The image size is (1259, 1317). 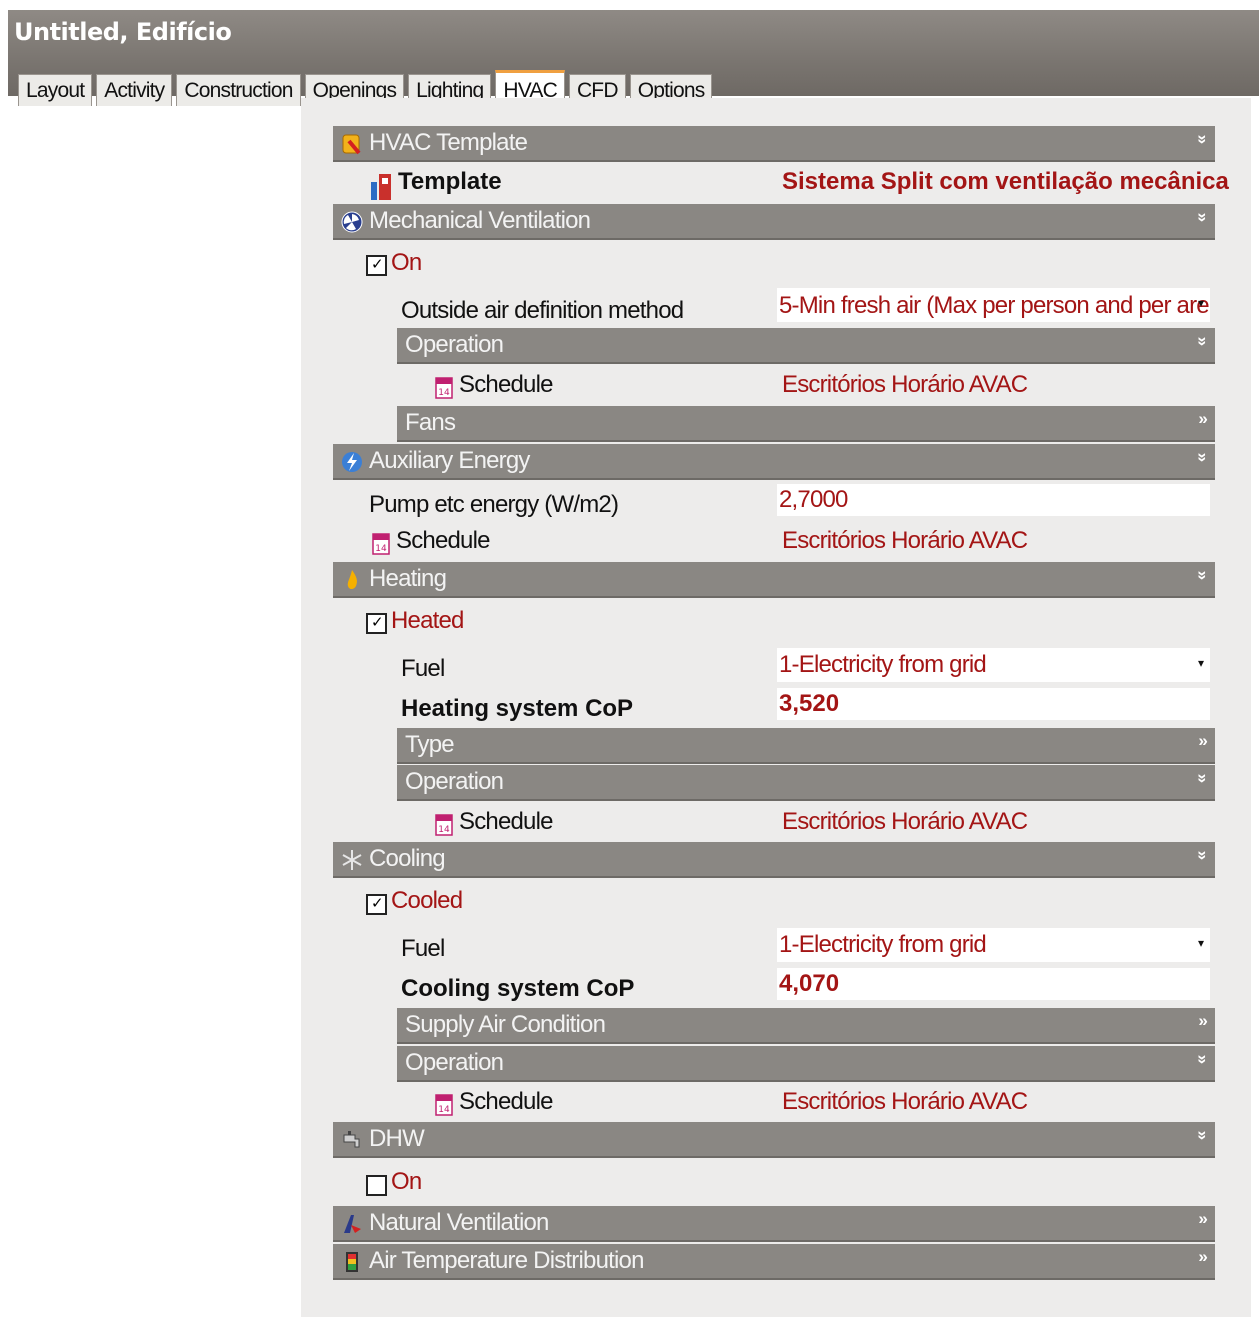 What do you see at coordinates (517, 708) in the screenshot?
I see `heating-cop-label: Heating system CoP` at bounding box center [517, 708].